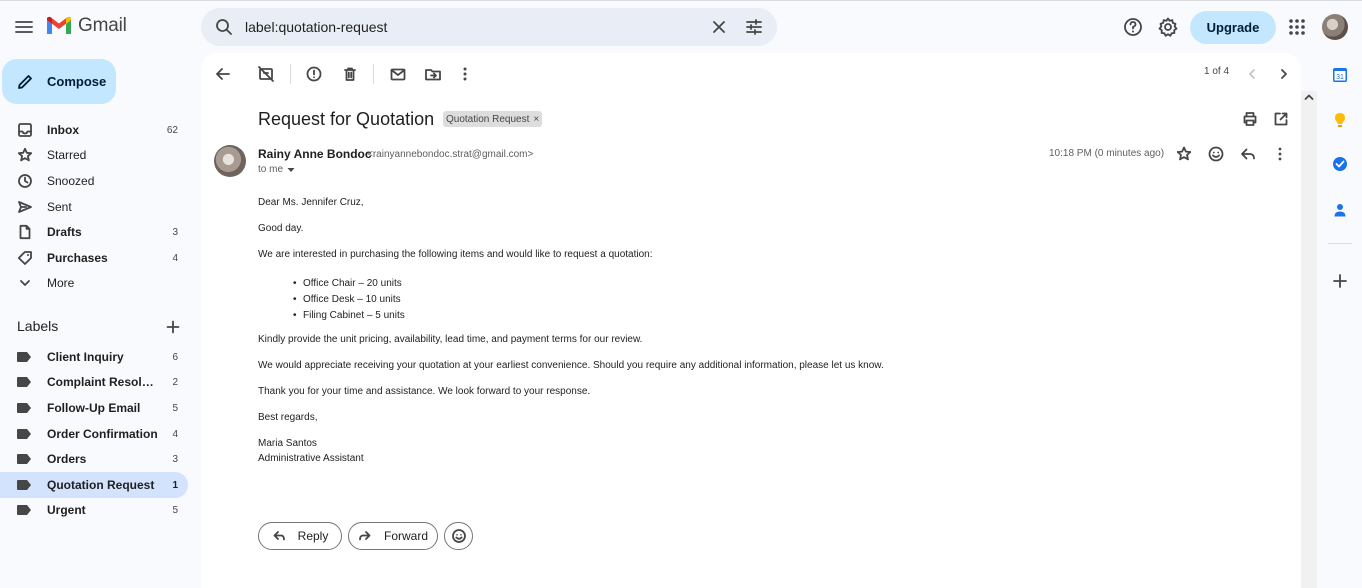 The width and height of the screenshot is (1362, 588). What do you see at coordinates (433, 74) in the screenshot?
I see `move-to-folder-icon` at bounding box center [433, 74].